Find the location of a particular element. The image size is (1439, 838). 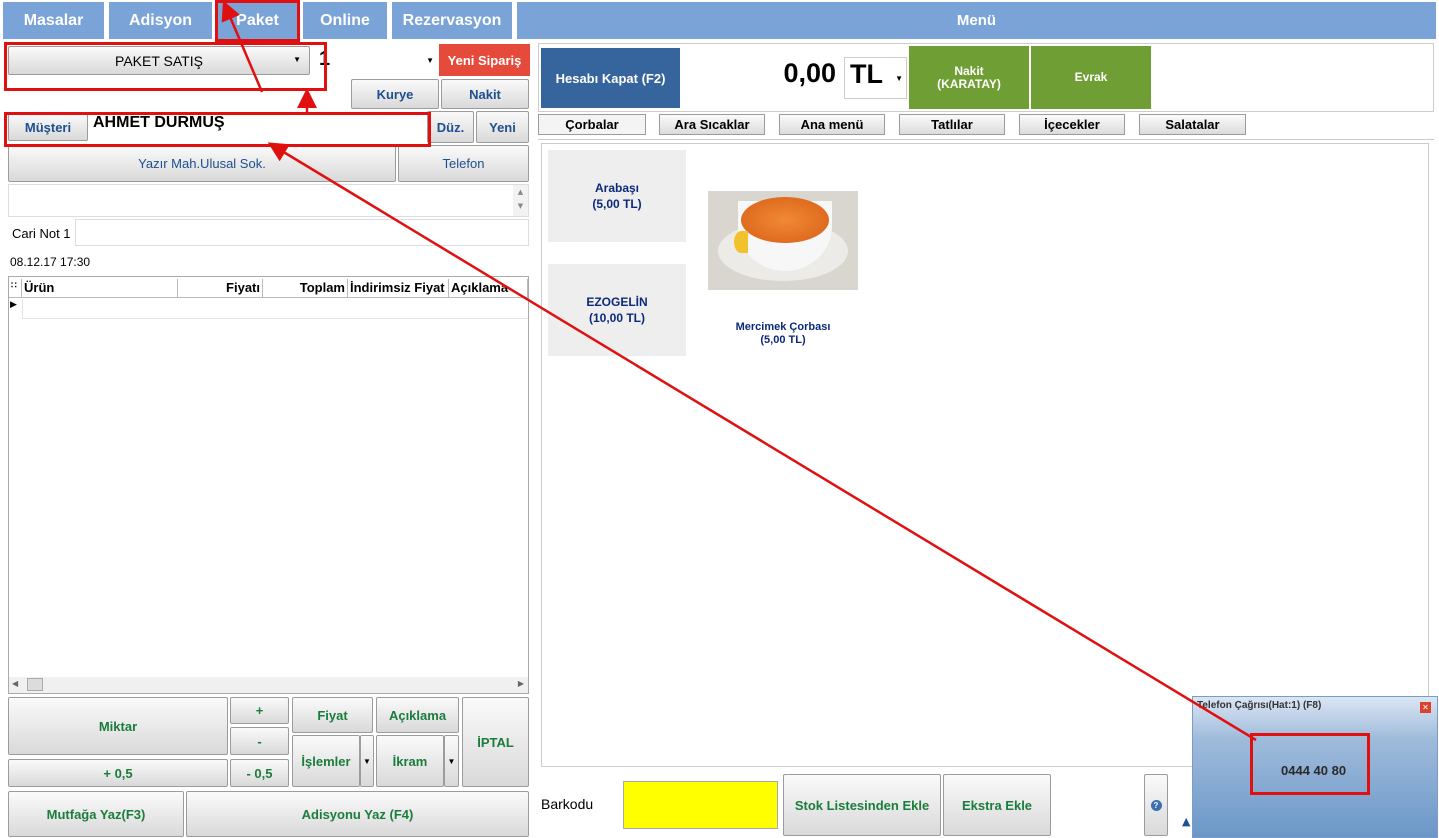

arrow-sale-type-to-paket is located at coordinates (242, 46).